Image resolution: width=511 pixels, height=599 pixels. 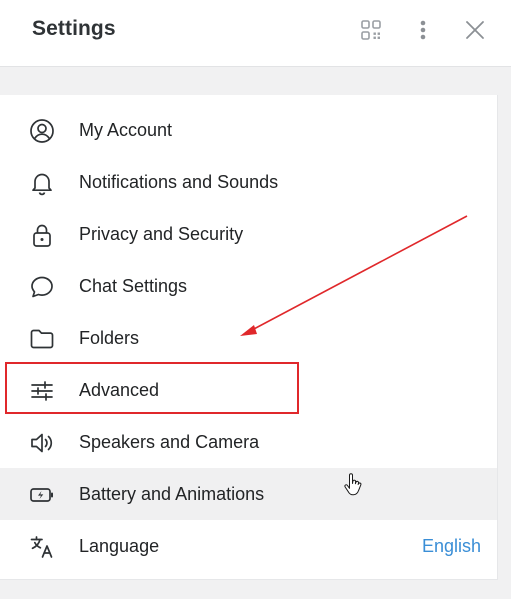 What do you see at coordinates (42, 547) in the screenshot?
I see `translate-icon` at bounding box center [42, 547].